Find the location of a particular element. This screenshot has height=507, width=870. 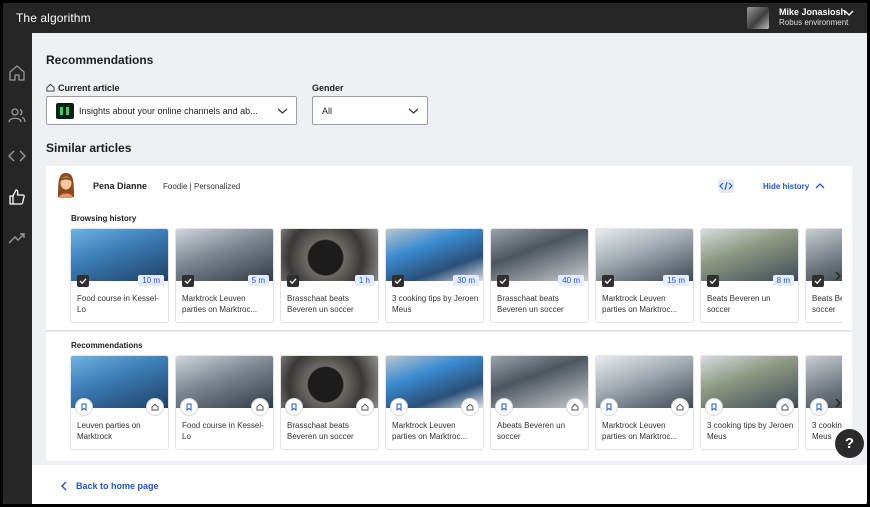

code-icon is located at coordinates (17, 156).